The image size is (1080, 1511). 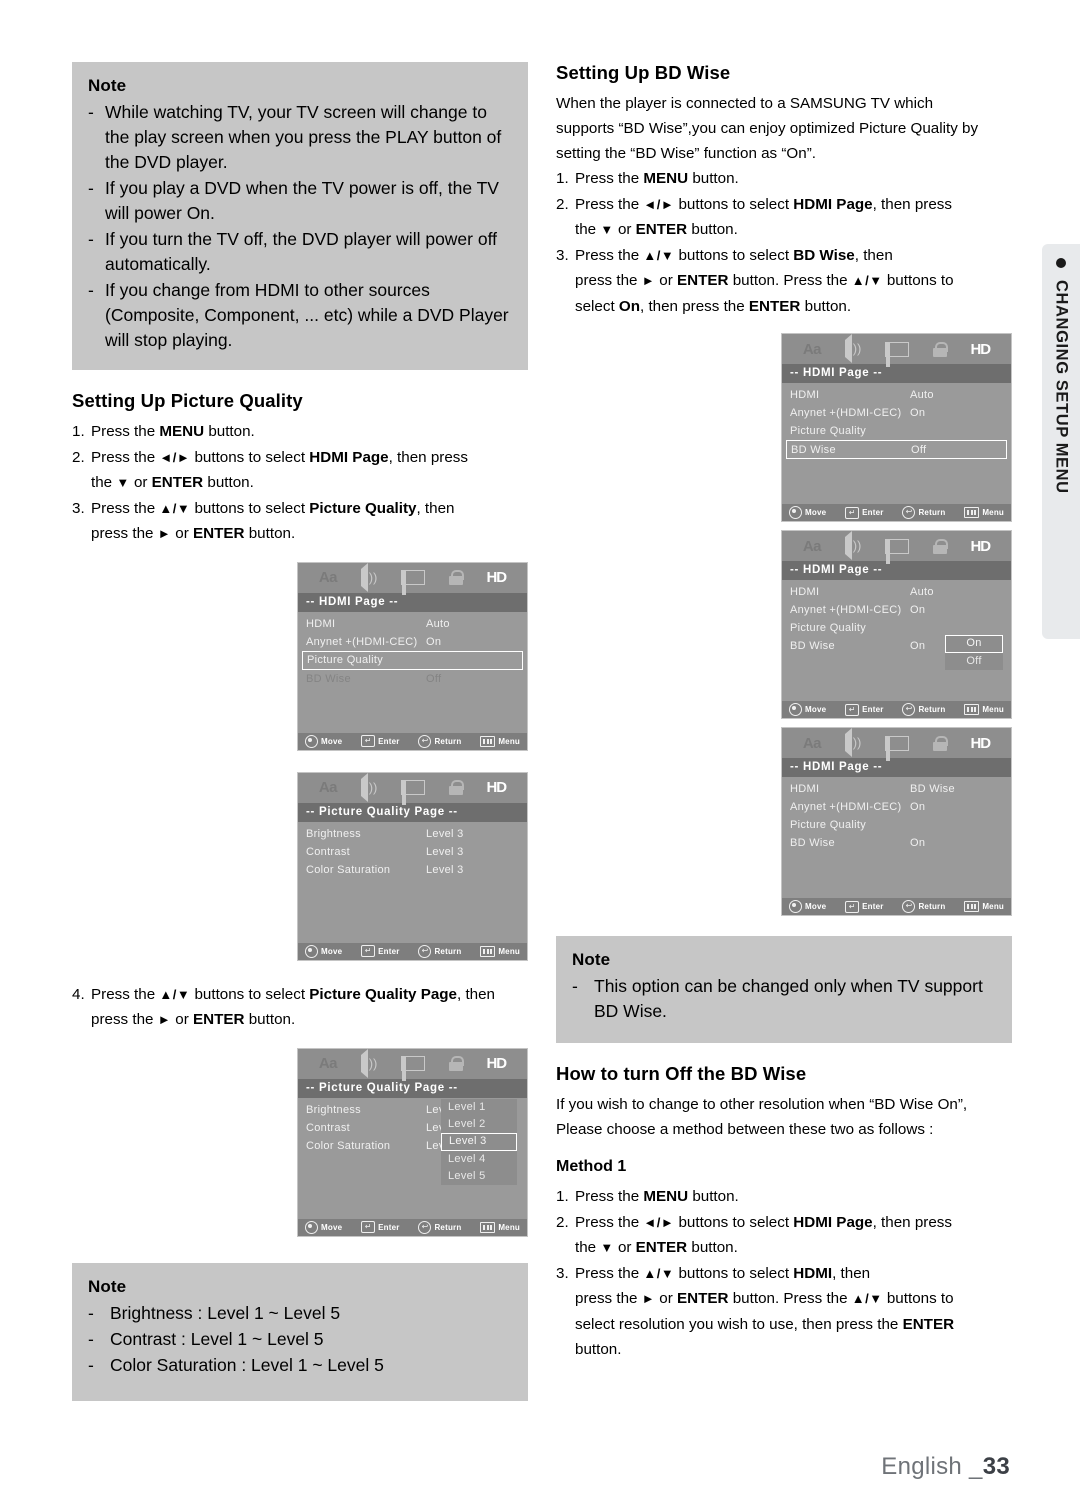 I want to click on osd-footer-label: Enter, so click(x=873, y=512).